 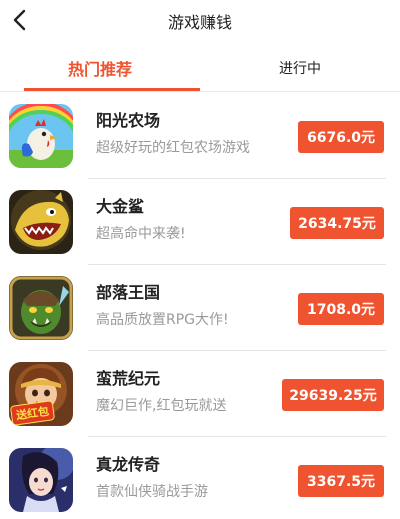 I want to click on game-name: 部落王国, so click(x=128, y=292).